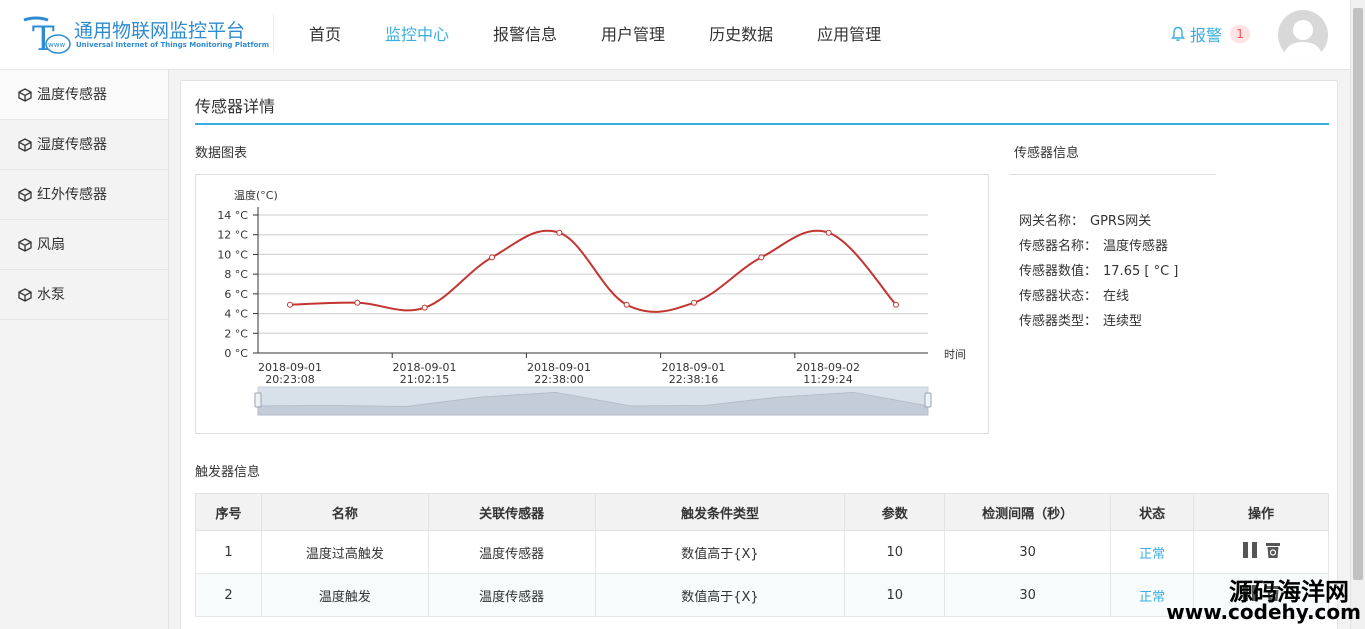 This screenshot has width=1365, height=629. I want to click on x-axis-label: 时间, so click(955, 354).